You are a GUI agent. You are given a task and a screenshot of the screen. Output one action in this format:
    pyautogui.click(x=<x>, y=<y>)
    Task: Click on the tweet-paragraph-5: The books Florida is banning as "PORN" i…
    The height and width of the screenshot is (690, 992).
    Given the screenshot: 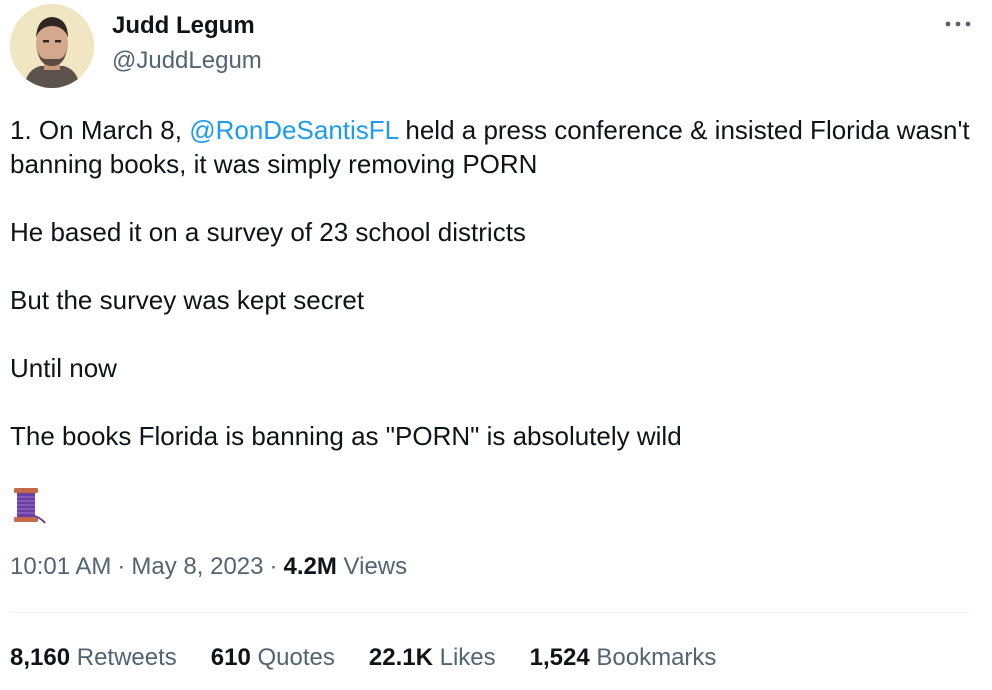 What is the action you would take?
    pyautogui.click(x=346, y=436)
    